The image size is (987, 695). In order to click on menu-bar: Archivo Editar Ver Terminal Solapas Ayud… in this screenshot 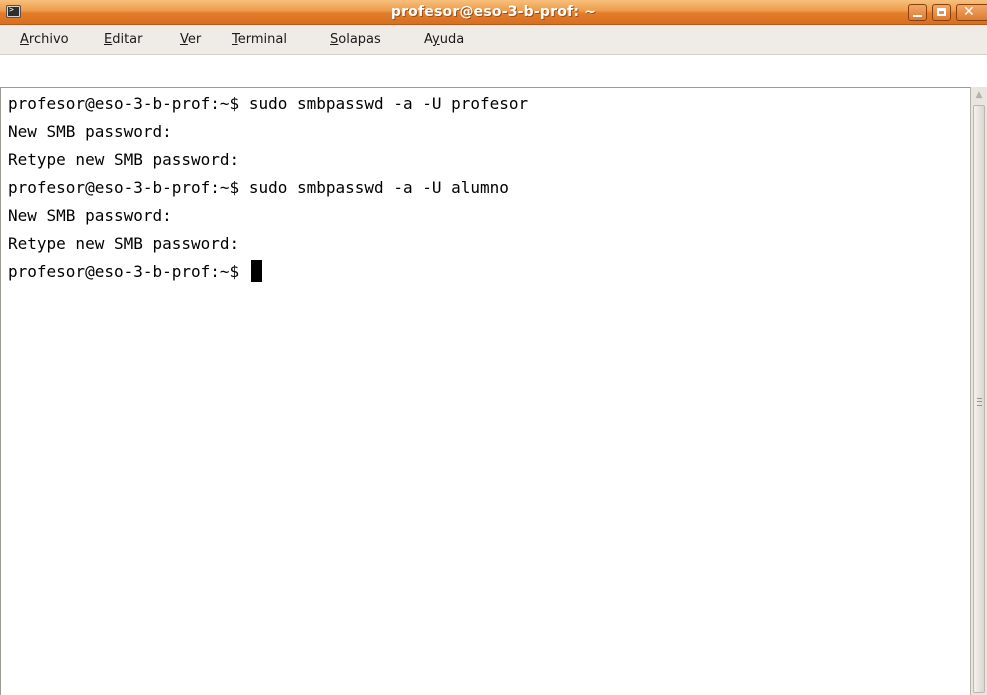, I will do `click(493, 40)`.